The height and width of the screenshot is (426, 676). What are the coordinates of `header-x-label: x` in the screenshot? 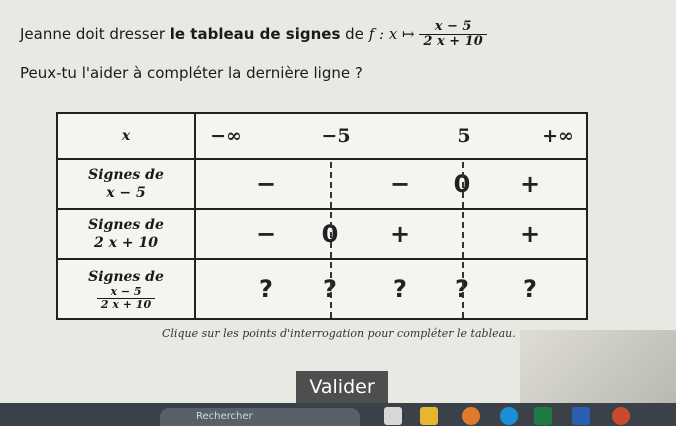 It's located at (127, 136).